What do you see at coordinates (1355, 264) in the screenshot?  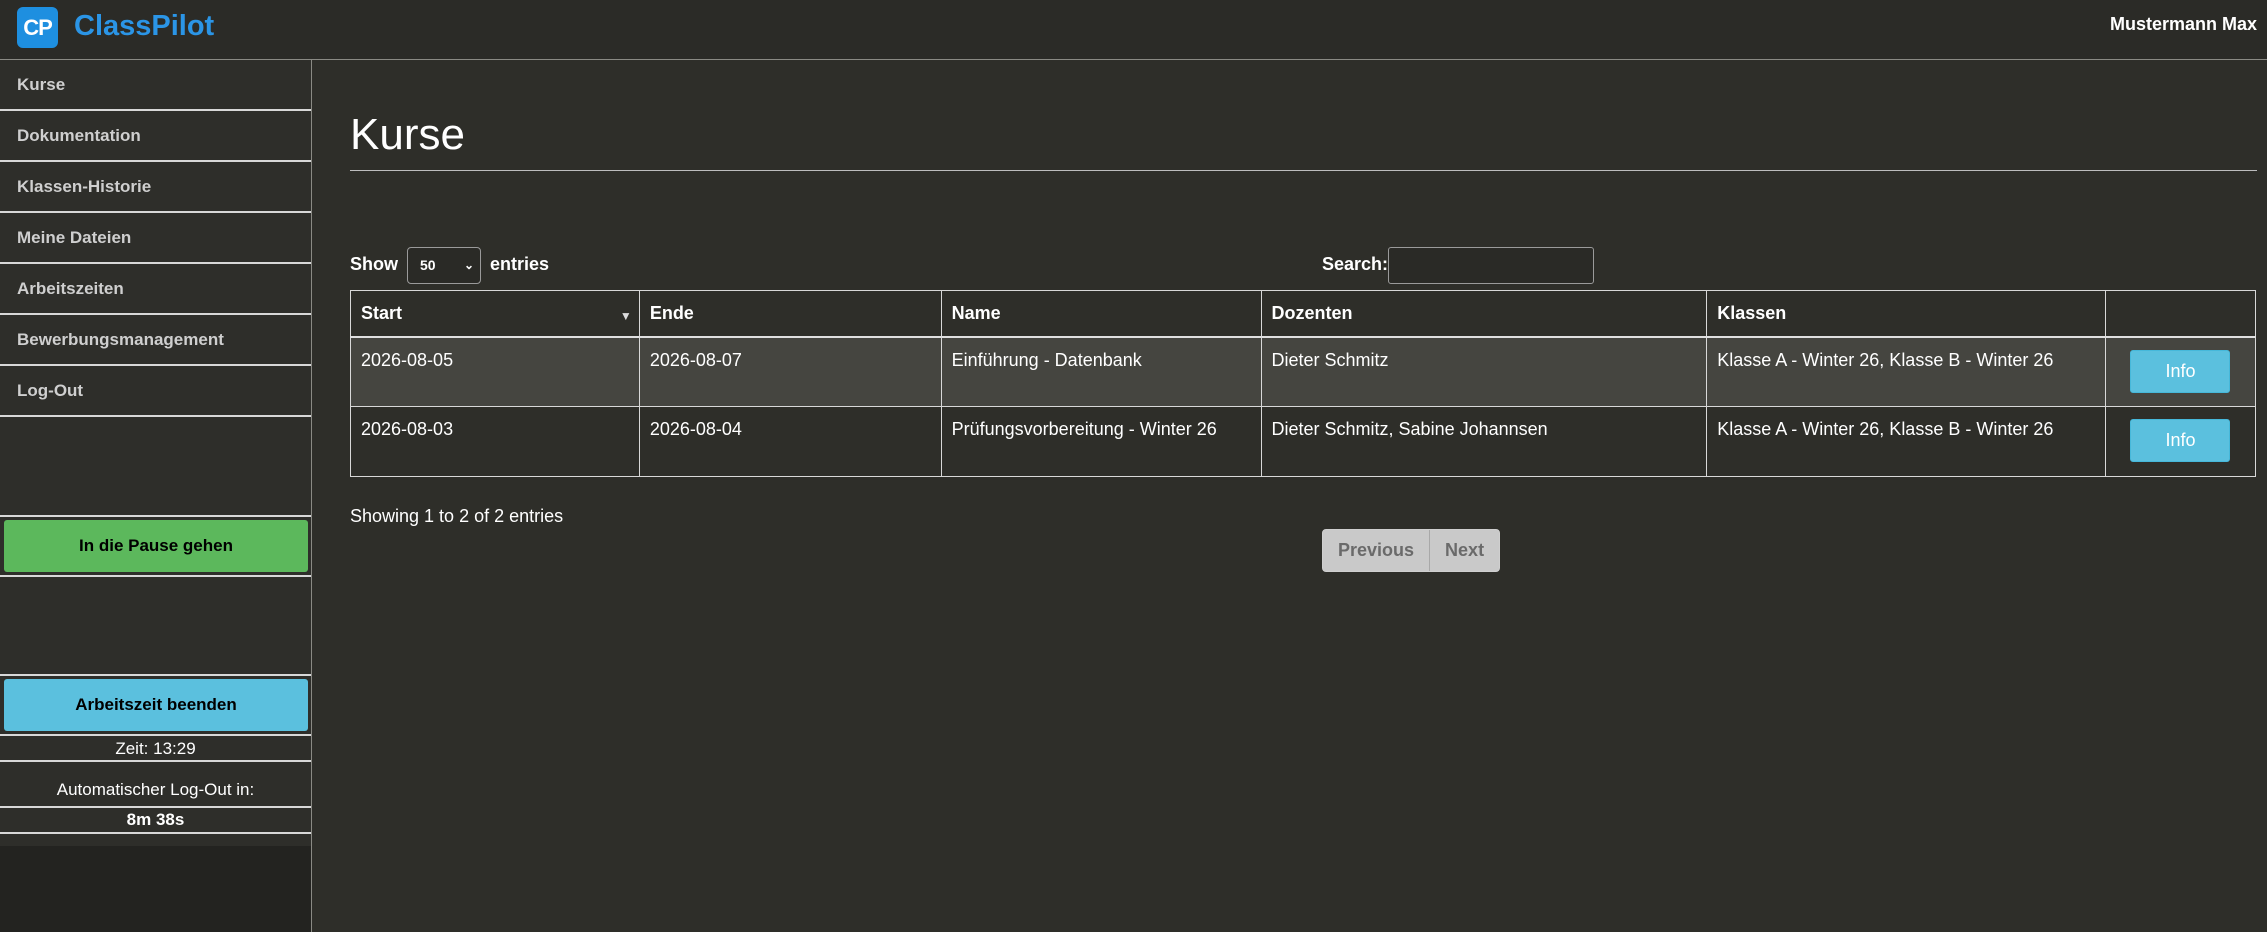 I see `search-label: Search:` at bounding box center [1355, 264].